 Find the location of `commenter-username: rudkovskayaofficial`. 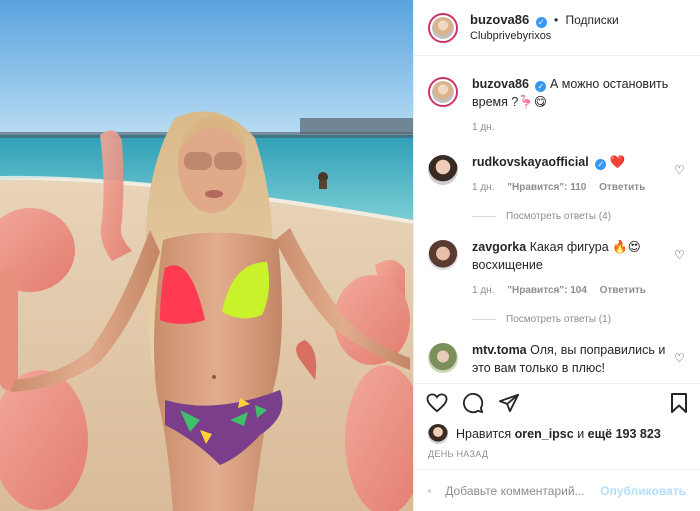

commenter-username: rudkovskayaofficial is located at coordinates (530, 162).